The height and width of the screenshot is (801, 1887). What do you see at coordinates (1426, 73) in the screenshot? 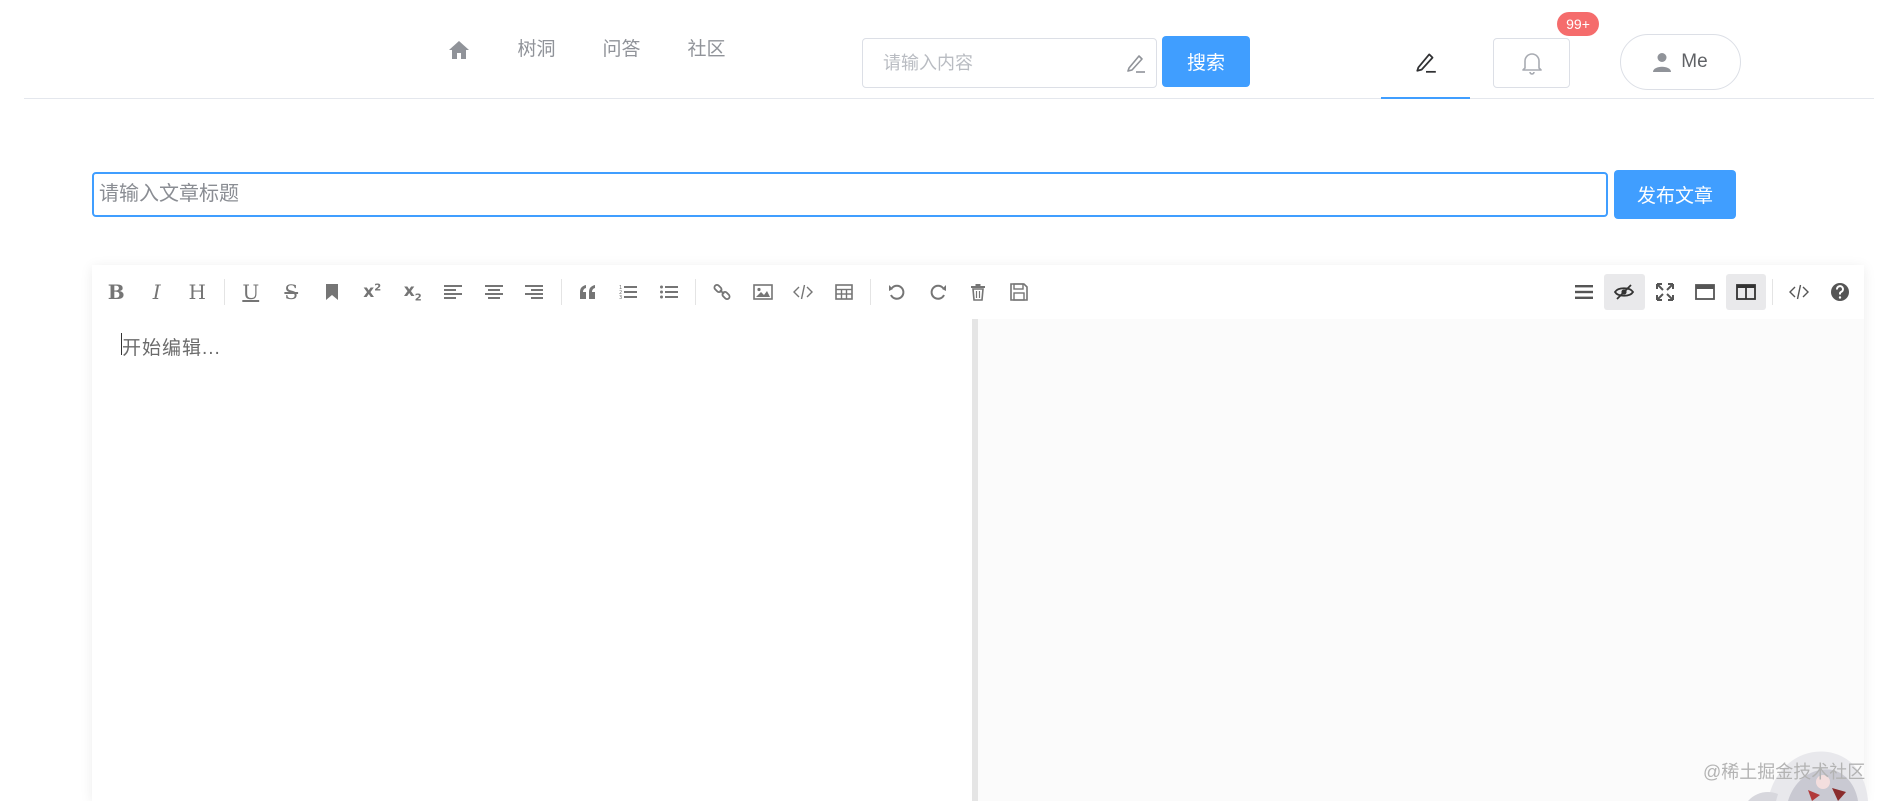
I see `write-pen-icon` at bounding box center [1426, 73].